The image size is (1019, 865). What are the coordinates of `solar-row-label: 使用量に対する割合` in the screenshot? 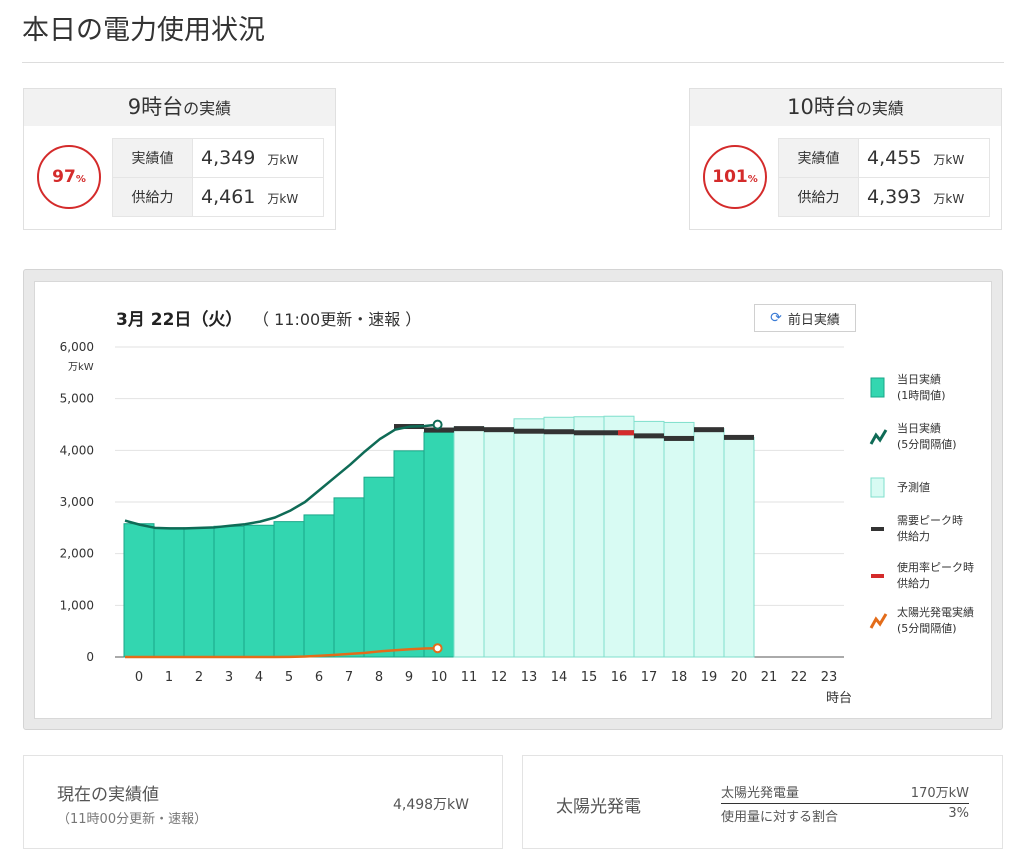 It's located at (780, 817).